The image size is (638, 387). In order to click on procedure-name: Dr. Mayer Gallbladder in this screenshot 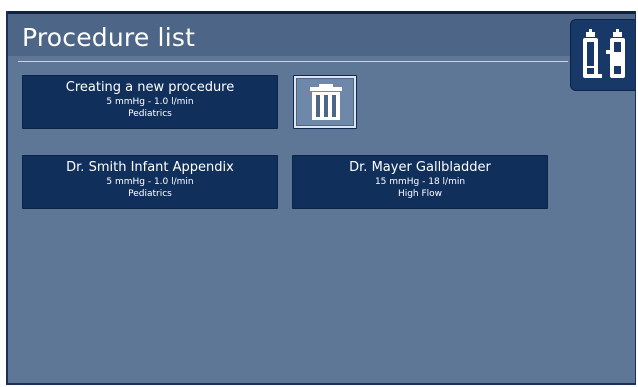, I will do `click(420, 167)`.